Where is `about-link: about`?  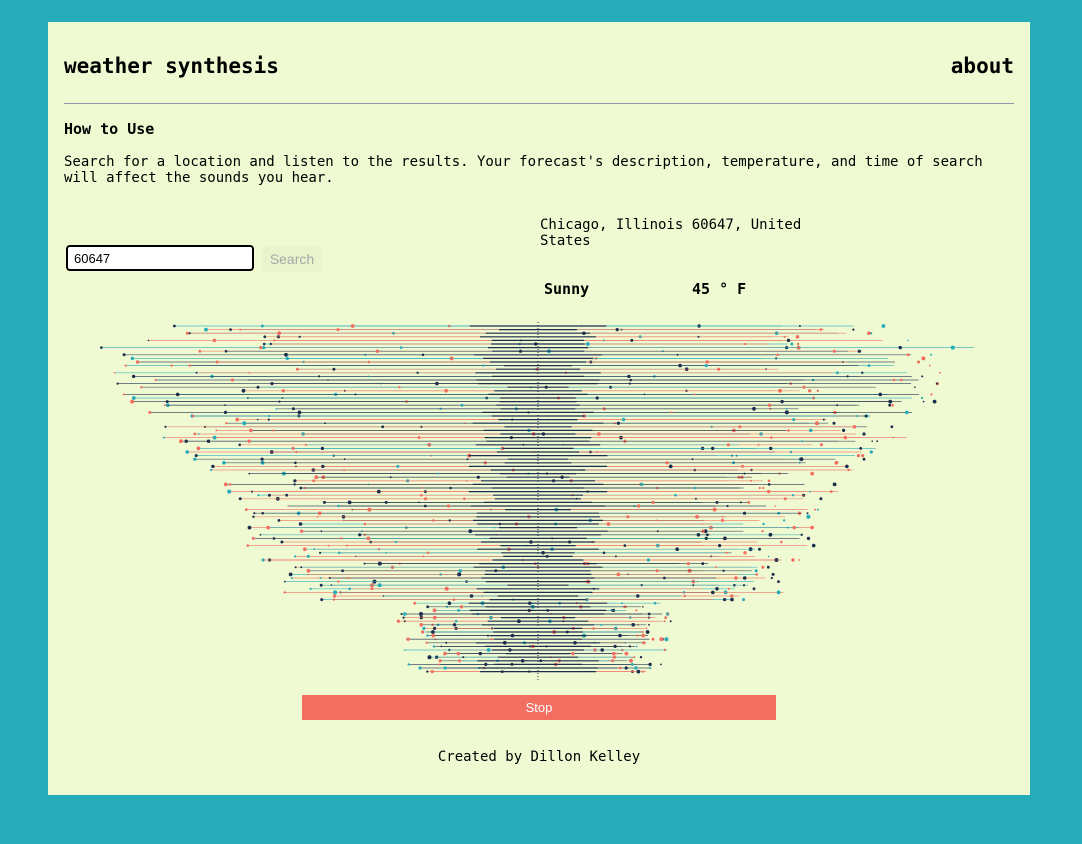
about-link: about is located at coordinates (982, 66).